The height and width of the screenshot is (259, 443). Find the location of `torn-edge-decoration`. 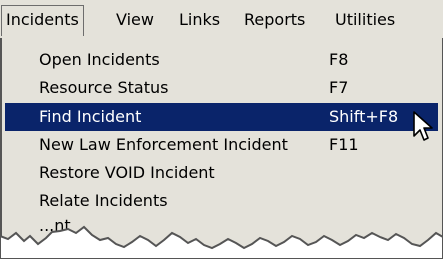

torn-edge-decoration is located at coordinates (221, 242).